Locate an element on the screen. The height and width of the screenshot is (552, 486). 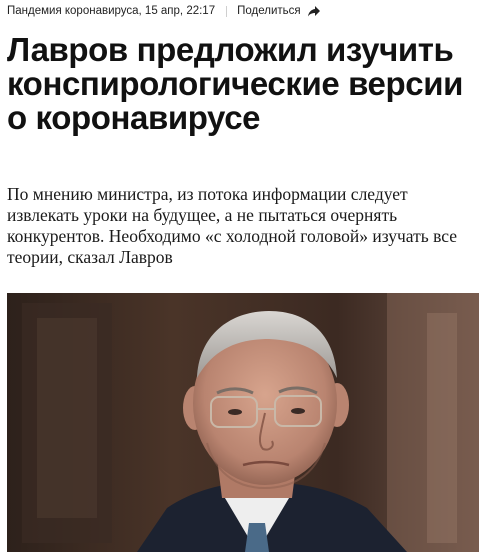
share-button: Поделиться is located at coordinates (279, 11).